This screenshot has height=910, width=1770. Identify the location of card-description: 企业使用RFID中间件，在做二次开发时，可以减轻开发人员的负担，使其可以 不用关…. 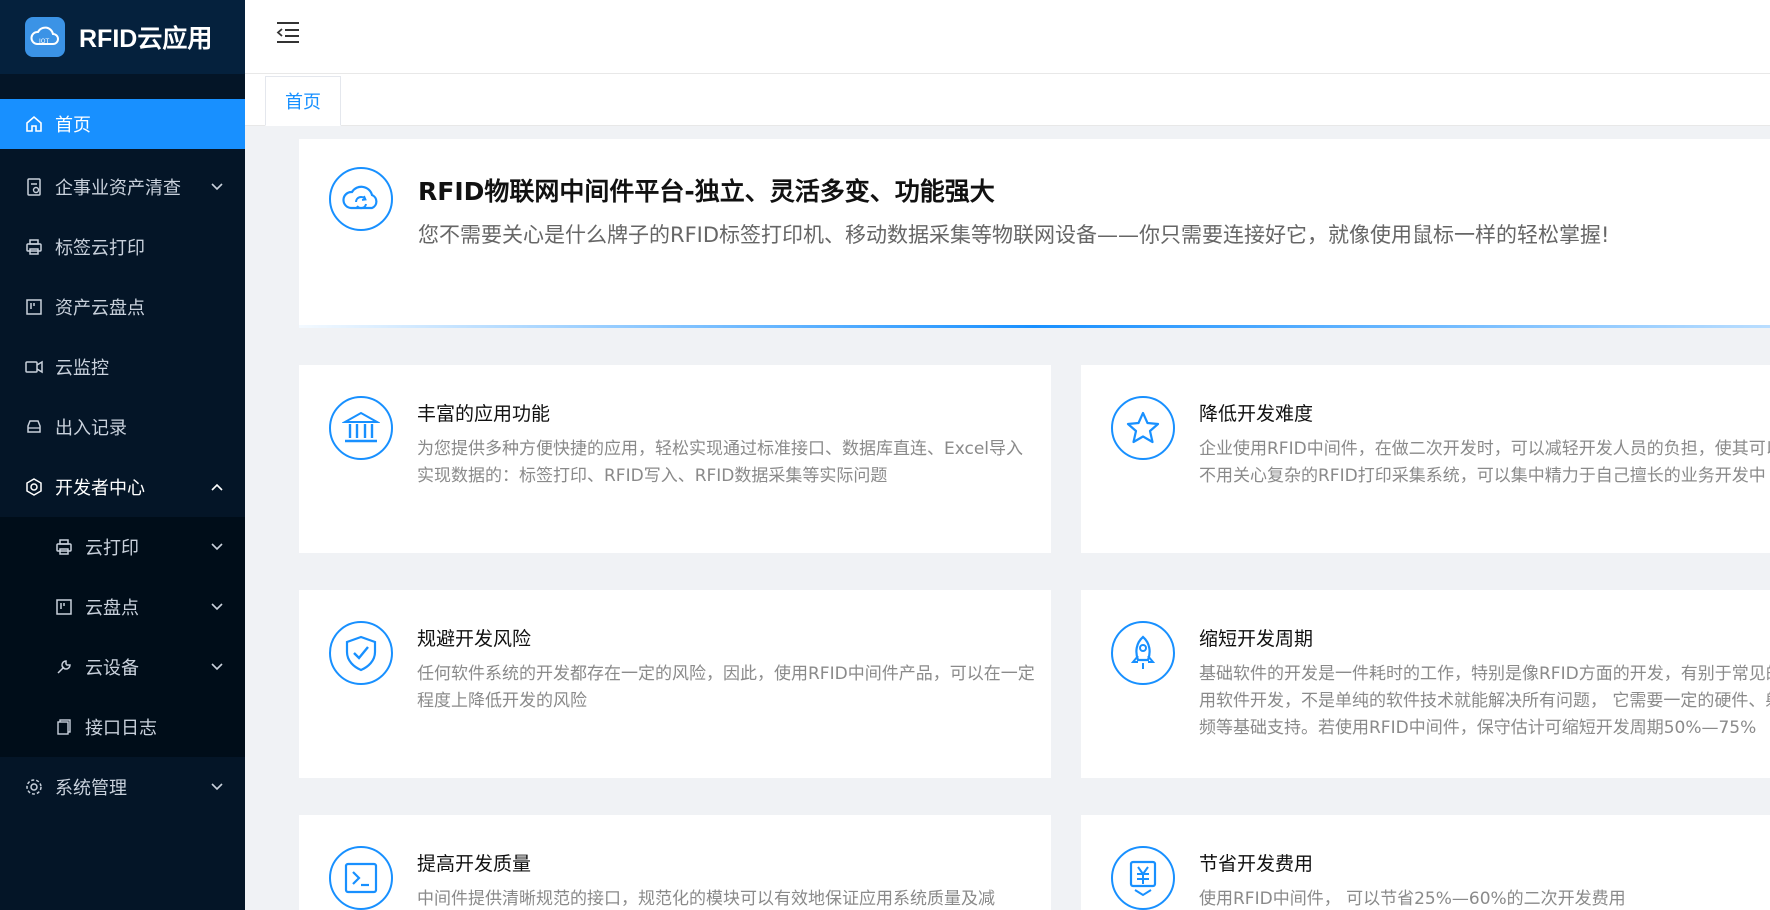
(1484, 463).